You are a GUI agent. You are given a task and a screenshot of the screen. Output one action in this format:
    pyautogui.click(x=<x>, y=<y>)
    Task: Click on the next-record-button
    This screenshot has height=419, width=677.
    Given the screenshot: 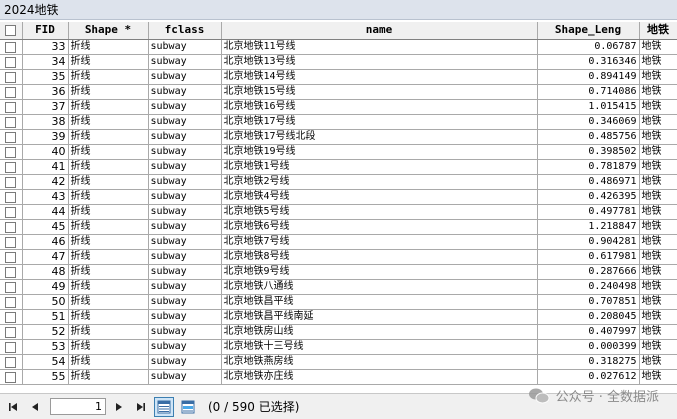 What is the action you would take?
    pyautogui.click(x=119, y=407)
    